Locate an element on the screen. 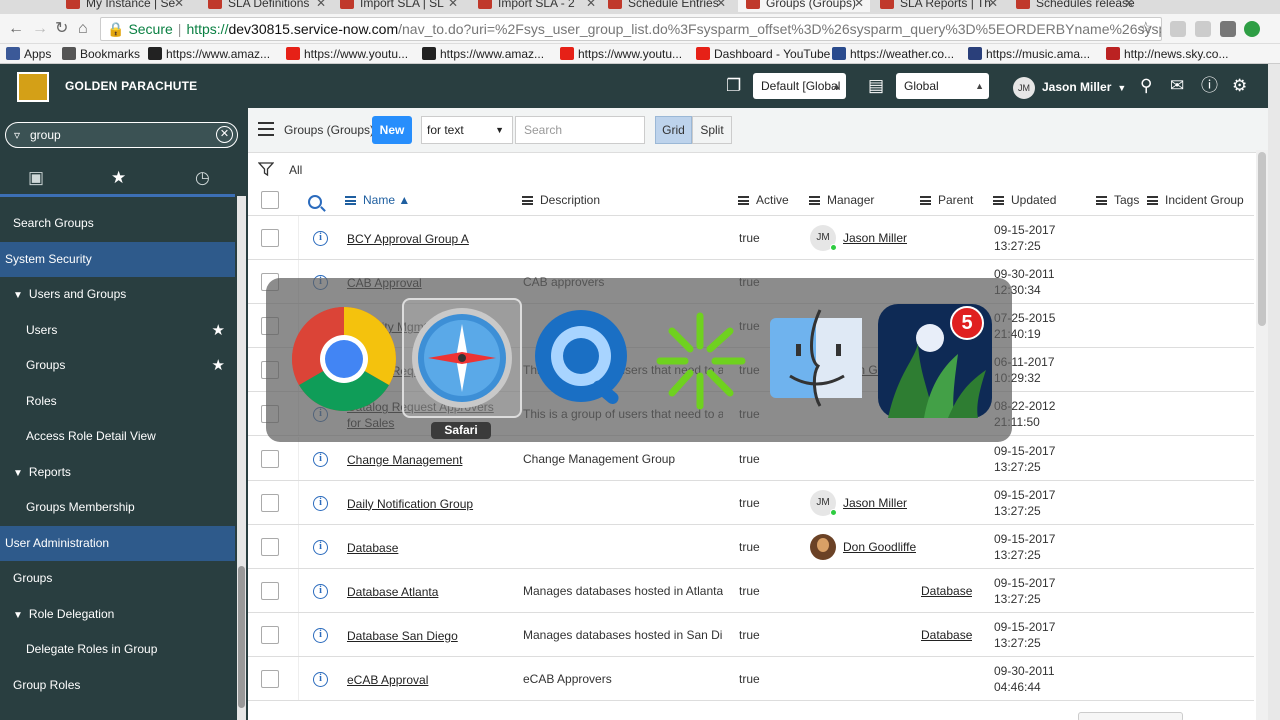 The image size is (1280, 720). navigator-item: Groups is located at coordinates (117, 578).